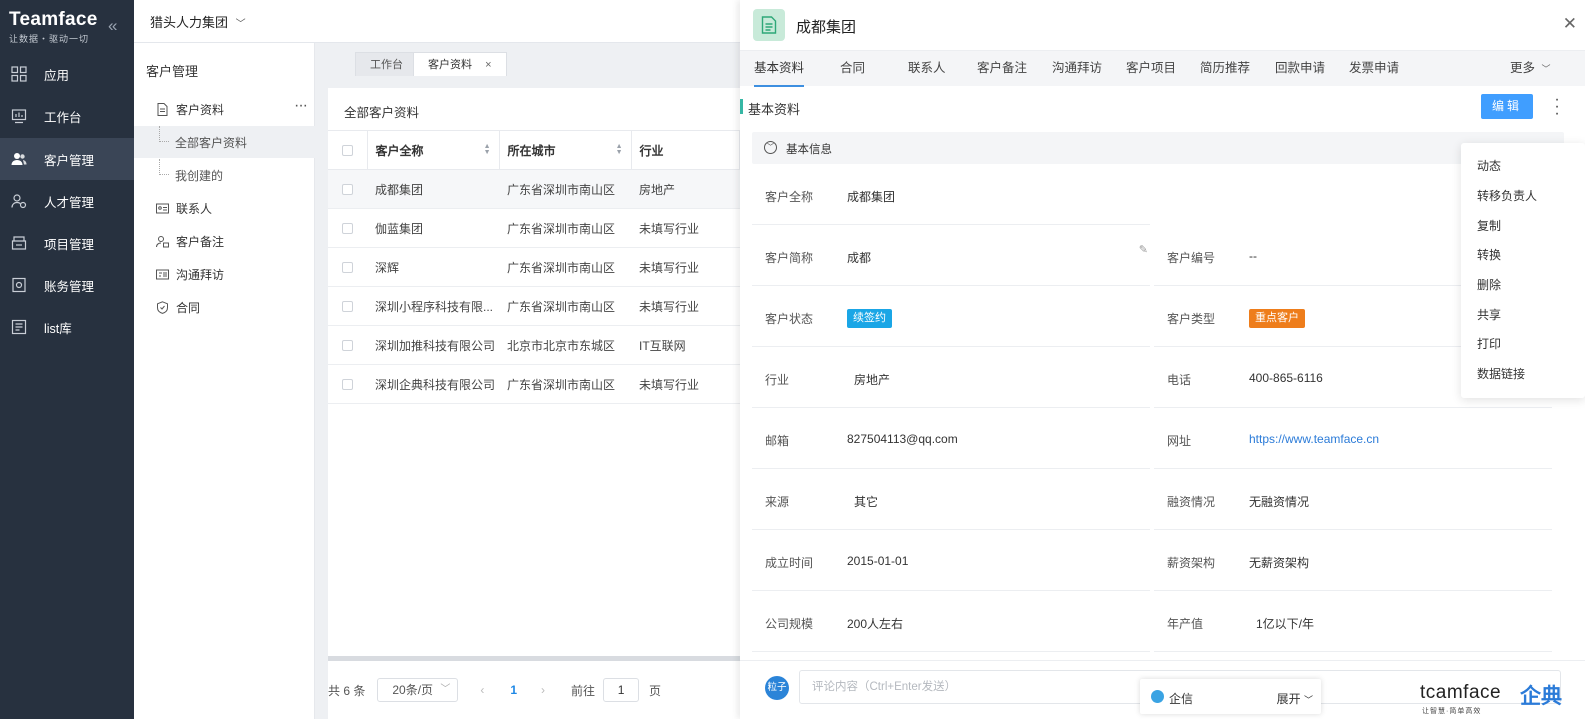 The height and width of the screenshot is (719, 1585). Describe the element at coordinates (460, 64) in the screenshot. I see `tab-customer-data: 客户资料 ×` at that location.